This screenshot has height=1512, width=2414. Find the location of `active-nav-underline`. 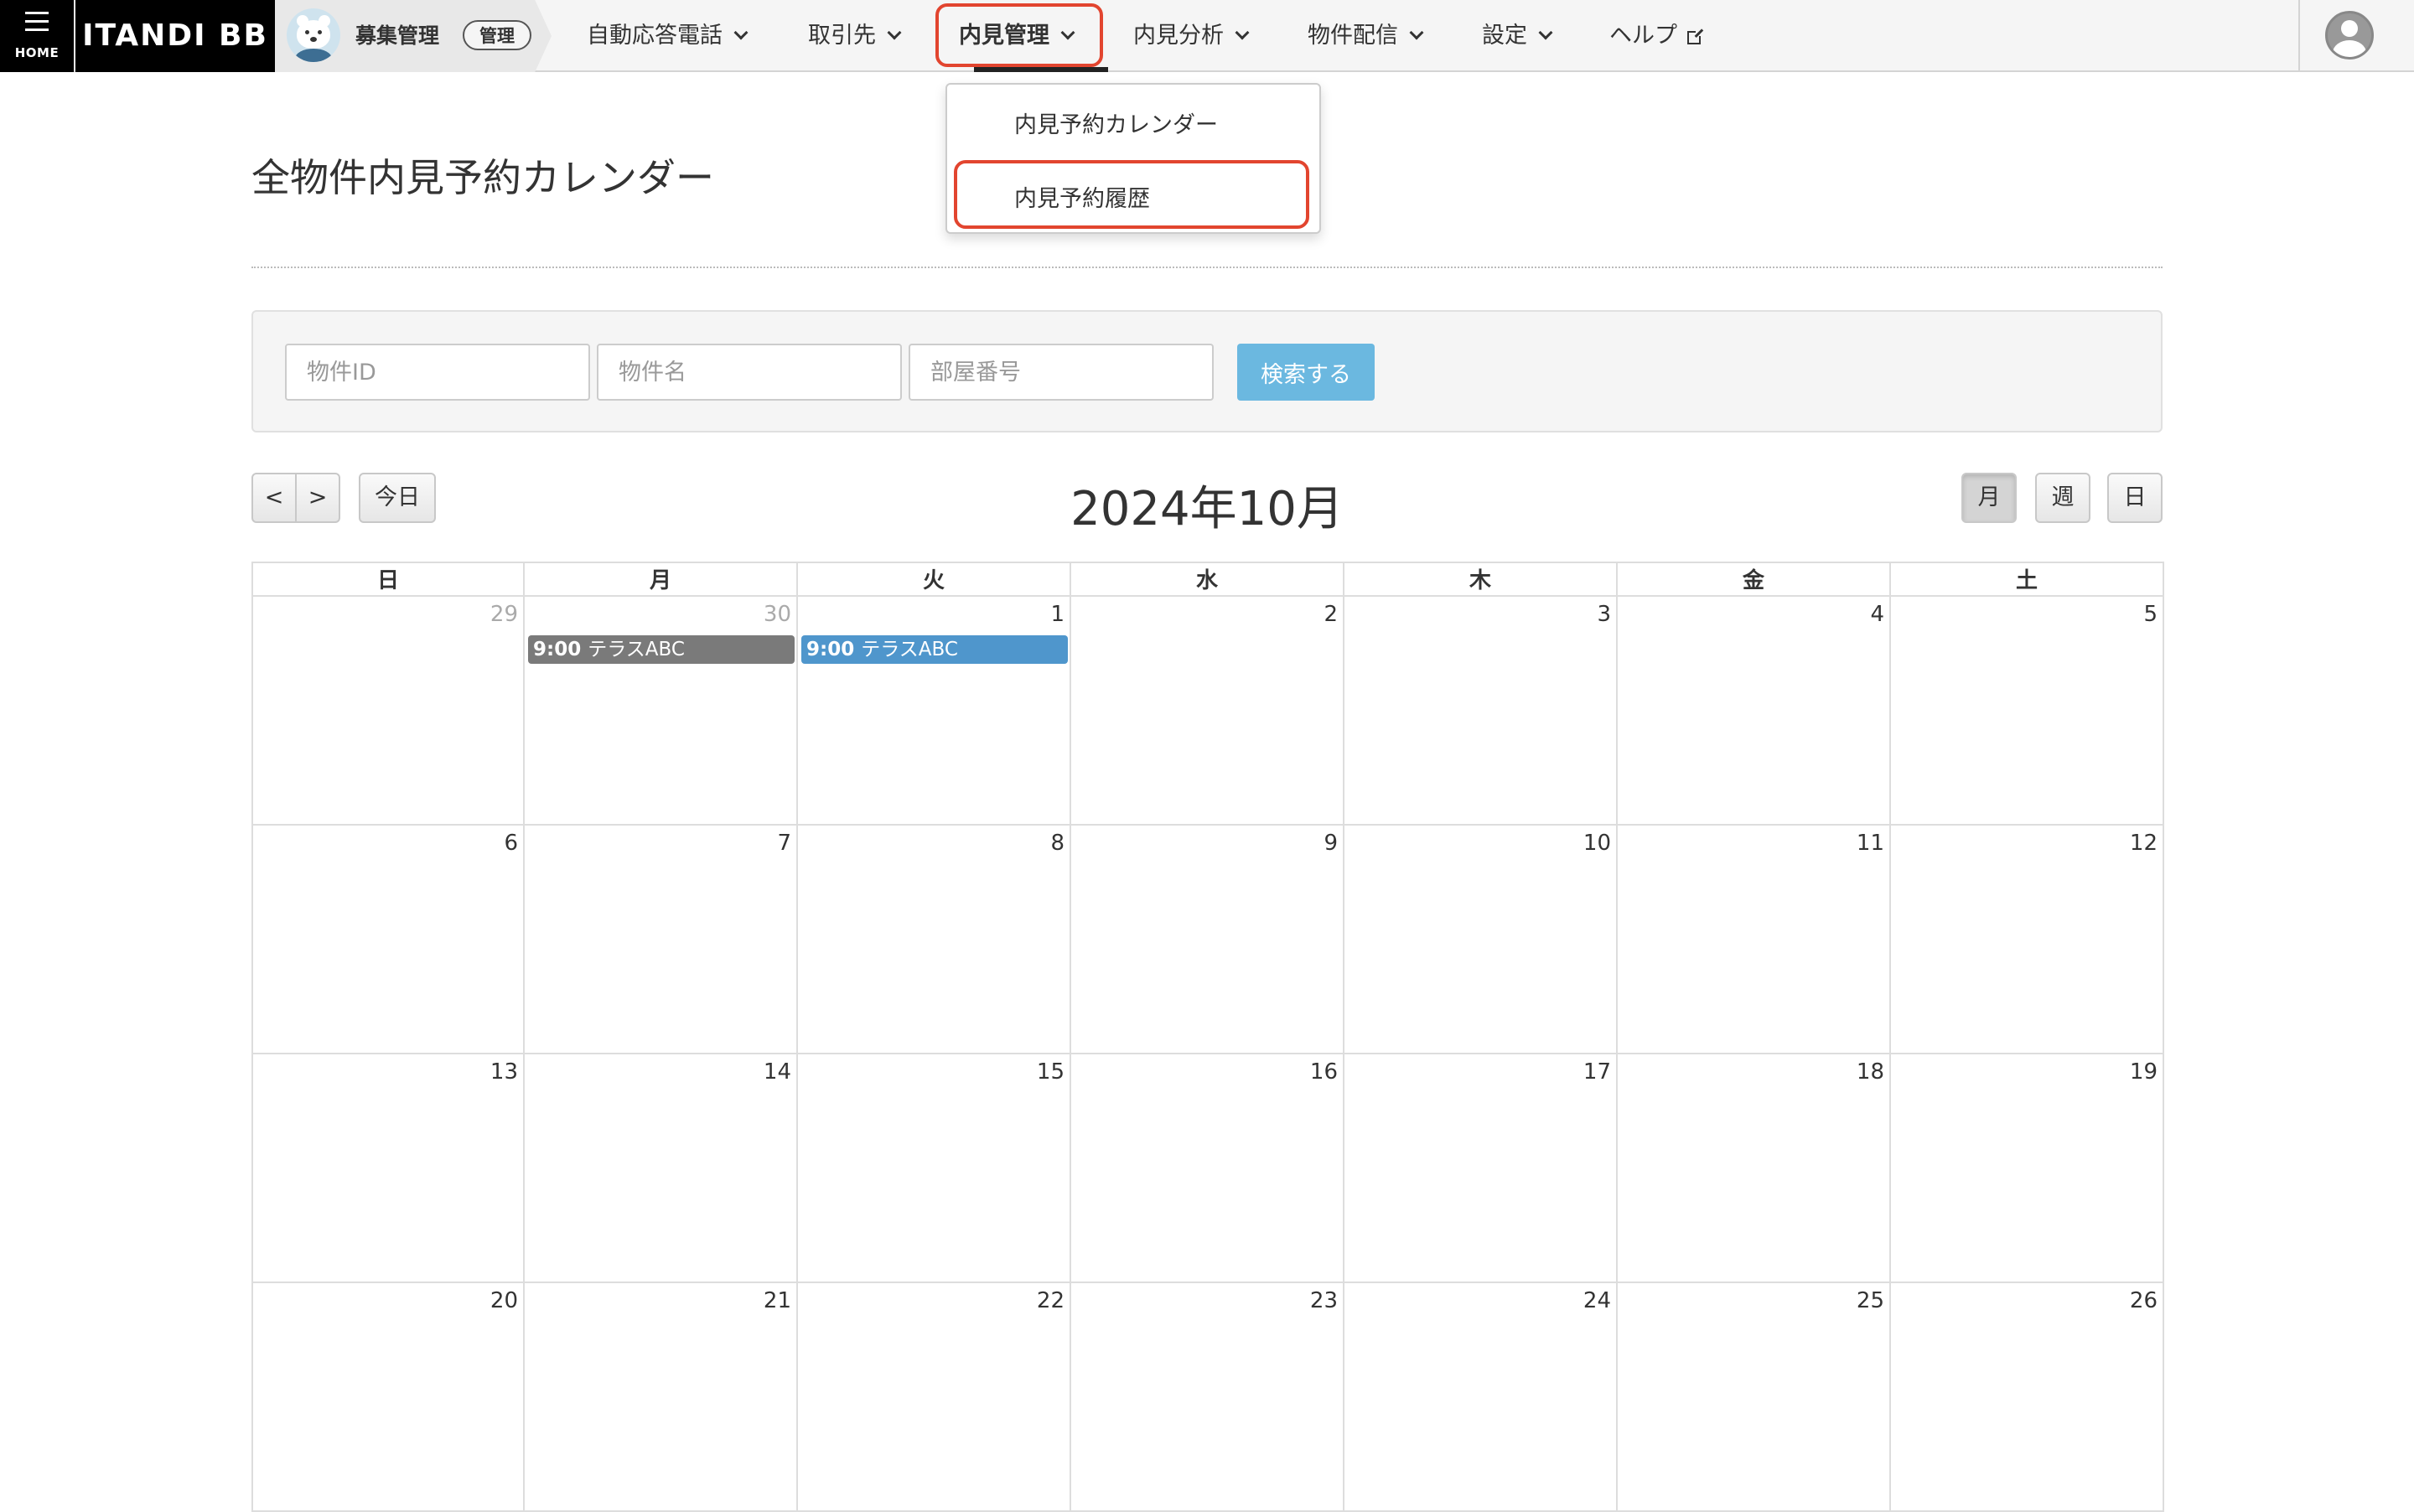

active-nav-underline is located at coordinates (1041, 69).